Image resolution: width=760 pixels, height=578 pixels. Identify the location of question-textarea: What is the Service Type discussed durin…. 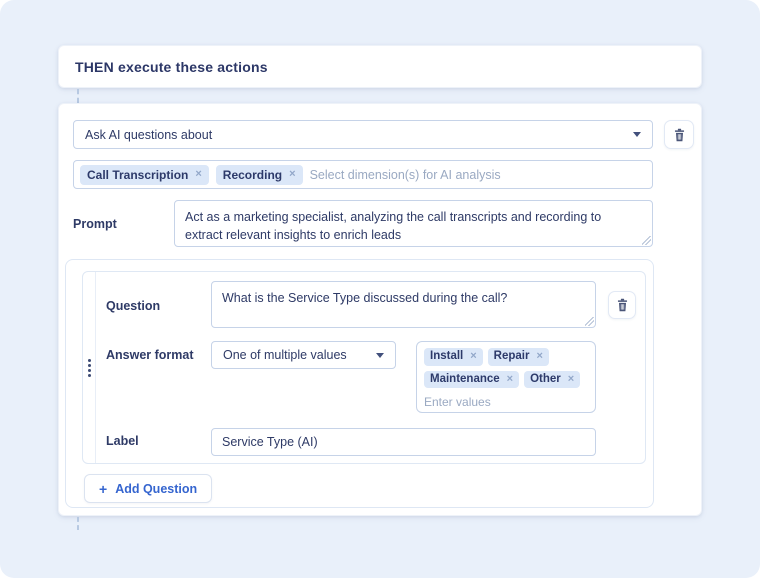
(403, 304).